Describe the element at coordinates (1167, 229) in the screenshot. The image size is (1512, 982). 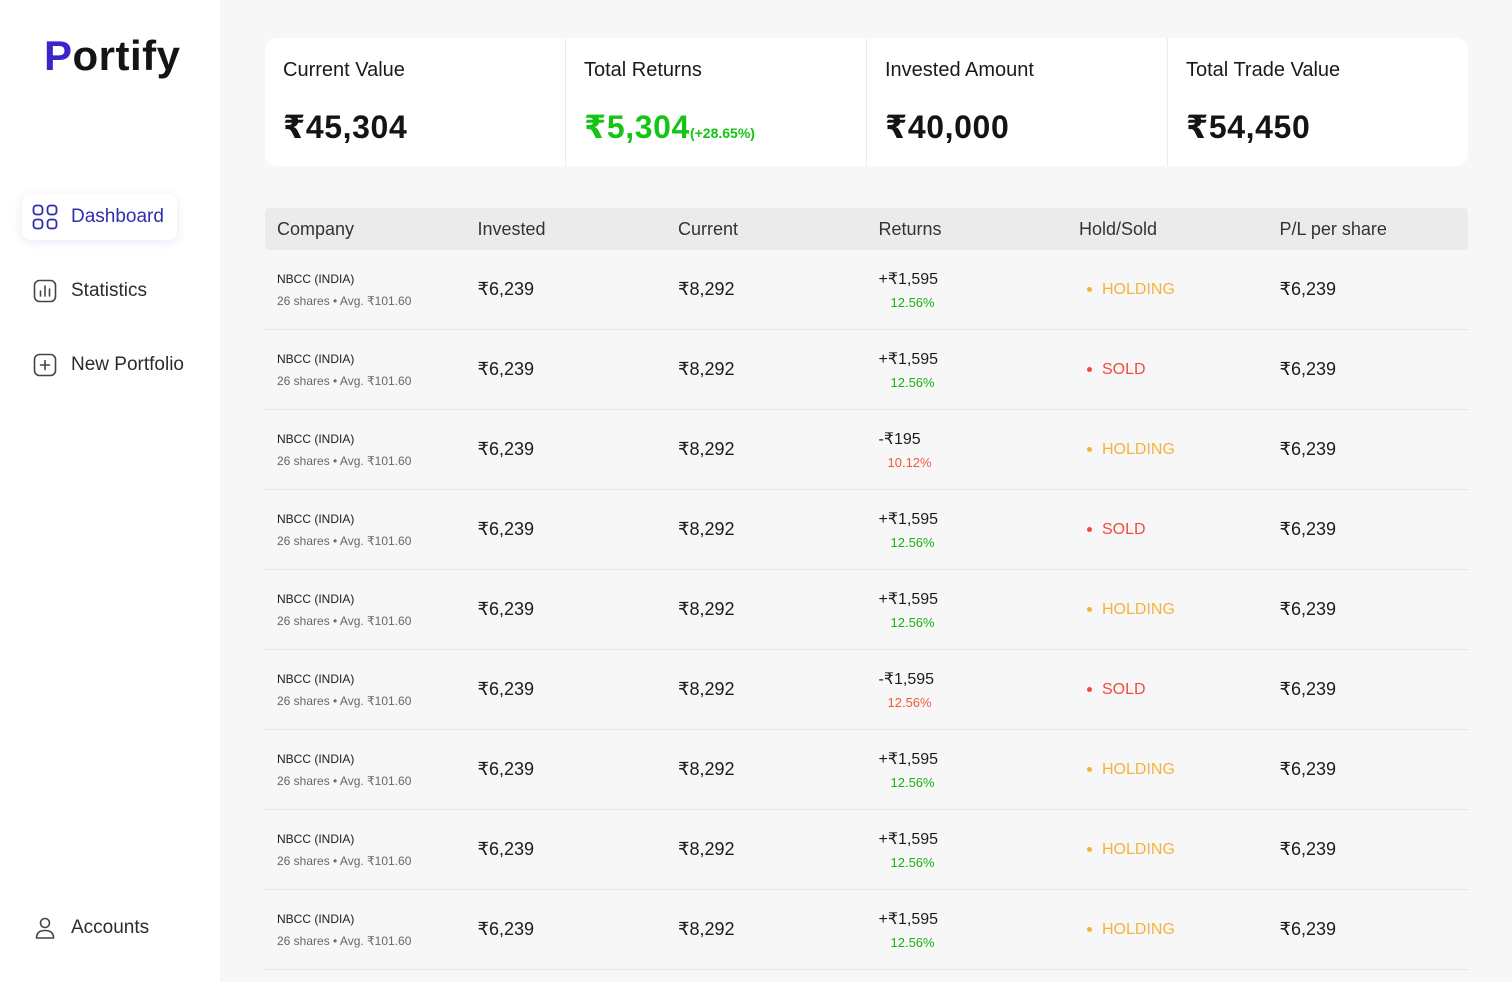
I see `header-hold-sold: Hold/Sold` at that location.